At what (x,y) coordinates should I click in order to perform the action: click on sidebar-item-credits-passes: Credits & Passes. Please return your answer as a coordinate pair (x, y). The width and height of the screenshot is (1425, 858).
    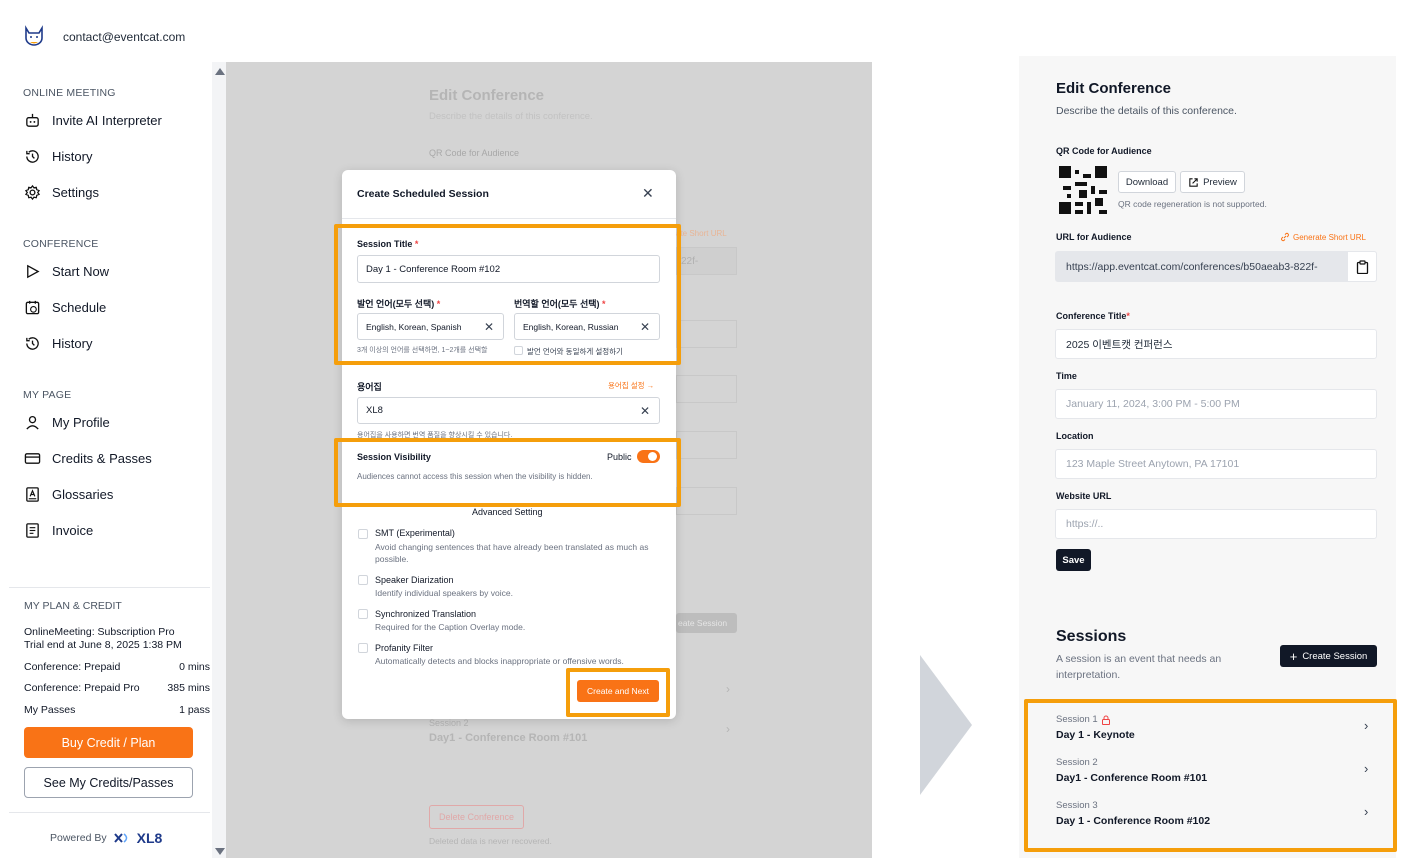
    Looking at the image, I should click on (88, 458).